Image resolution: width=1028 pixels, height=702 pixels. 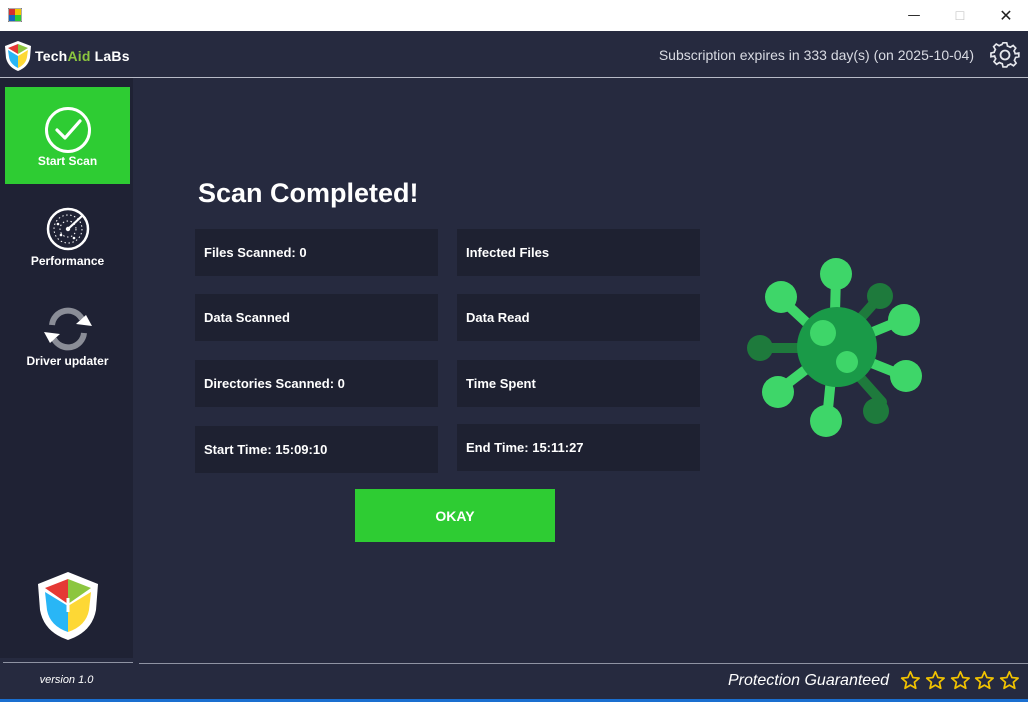 What do you see at coordinates (316, 252) in the screenshot?
I see `stat-files-scanned: Files Scanned: 0` at bounding box center [316, 252].